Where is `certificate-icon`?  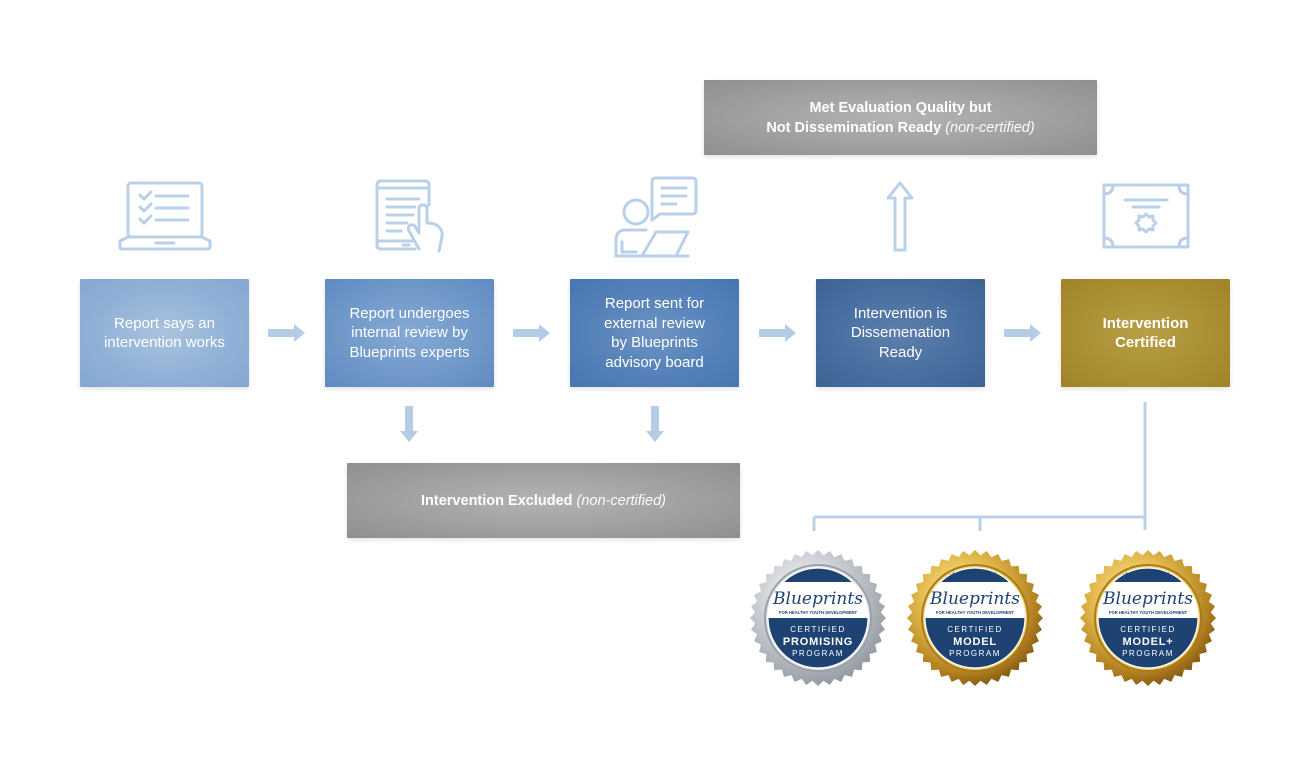
certificate-icon is located at coordinates (1146, 216).